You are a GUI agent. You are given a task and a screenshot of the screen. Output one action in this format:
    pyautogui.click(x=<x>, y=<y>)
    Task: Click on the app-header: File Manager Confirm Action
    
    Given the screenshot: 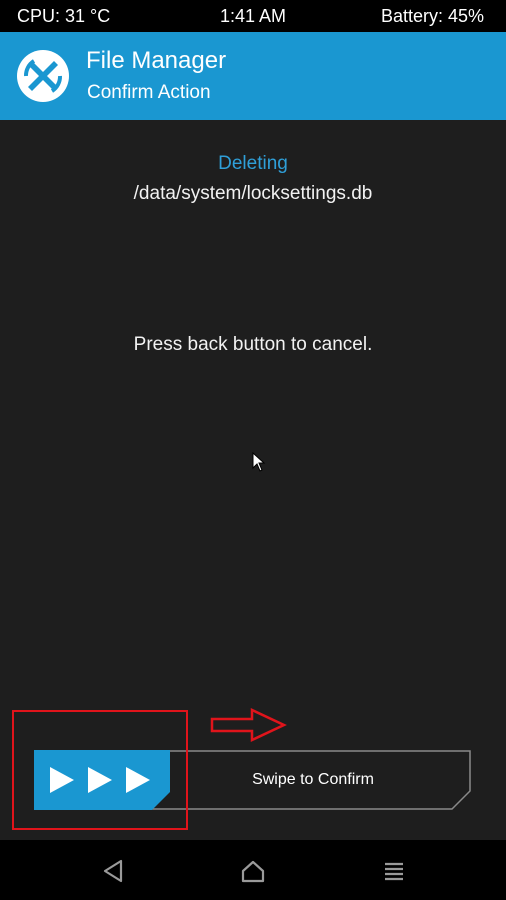 What is the action you would take?
    pyautogui.click(x=253, y=76)
    